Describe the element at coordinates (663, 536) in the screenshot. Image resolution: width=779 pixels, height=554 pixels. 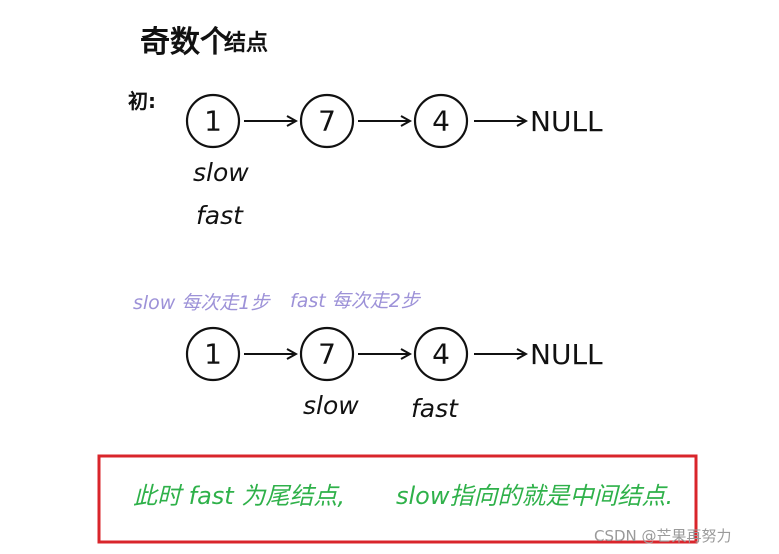
I see `watermark: CSDN @芒果再努力` at that location.